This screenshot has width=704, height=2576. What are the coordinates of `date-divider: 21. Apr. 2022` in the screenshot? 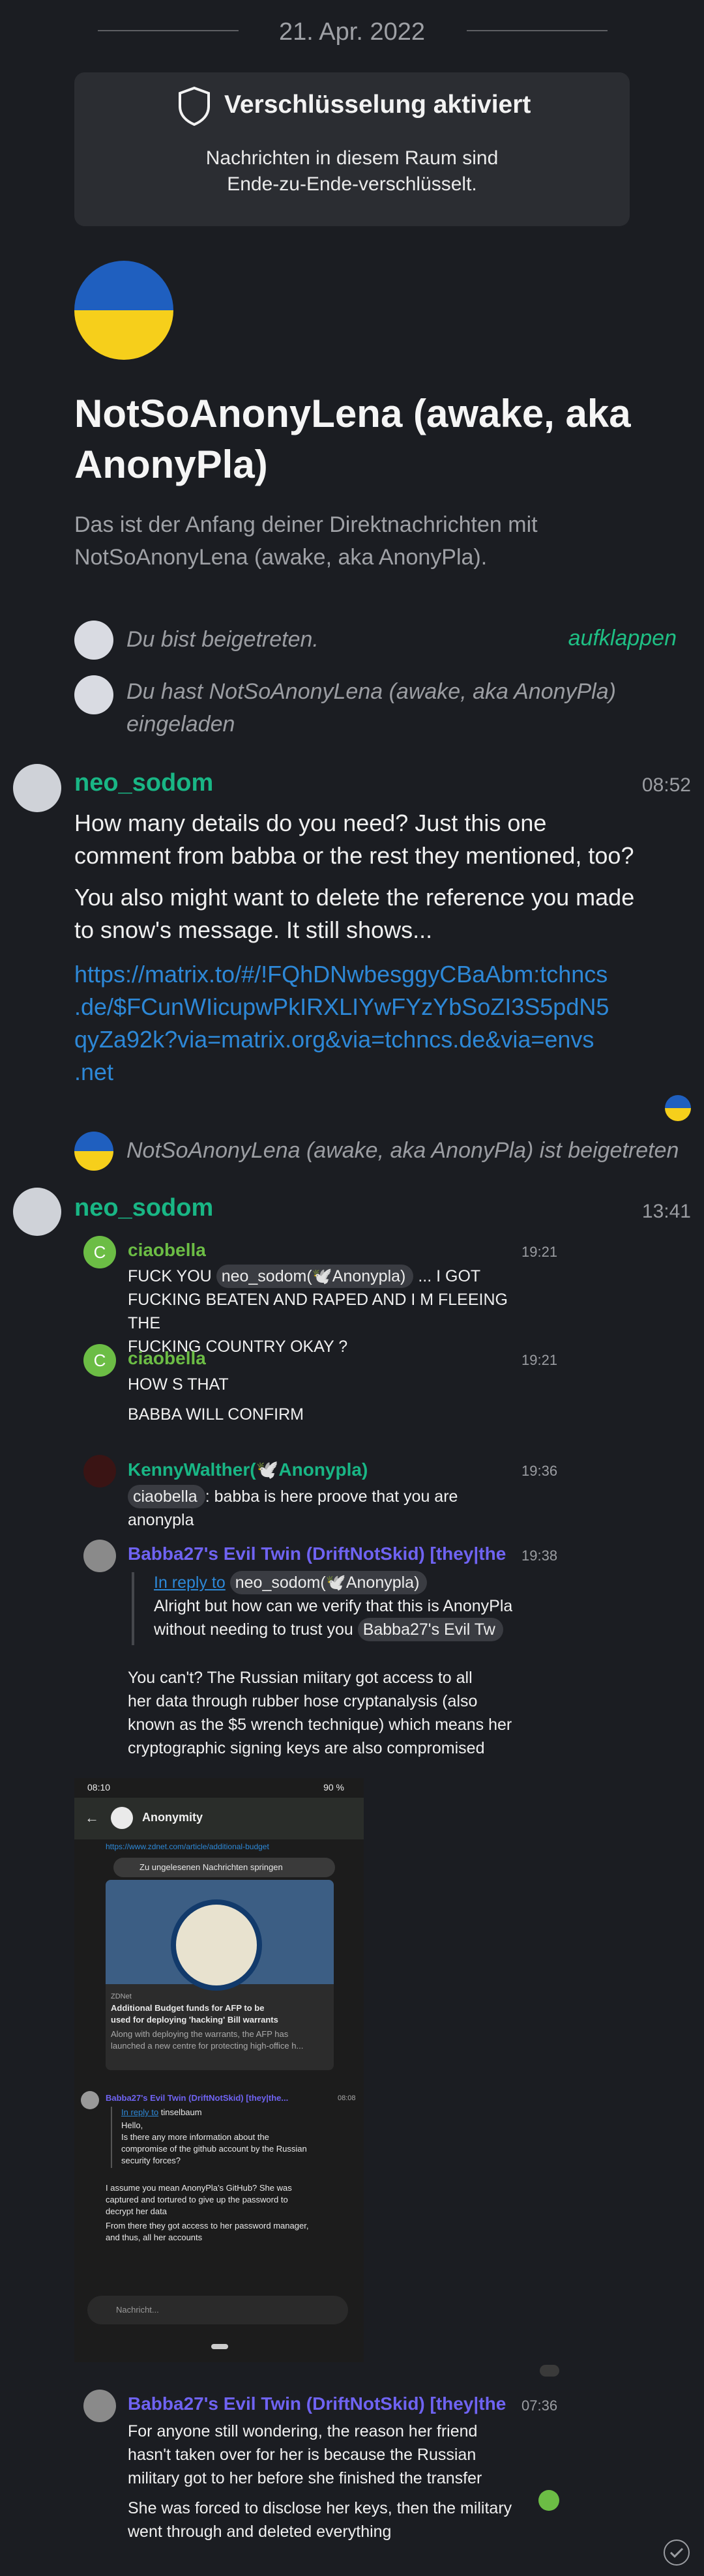 It's located at (352, 30).